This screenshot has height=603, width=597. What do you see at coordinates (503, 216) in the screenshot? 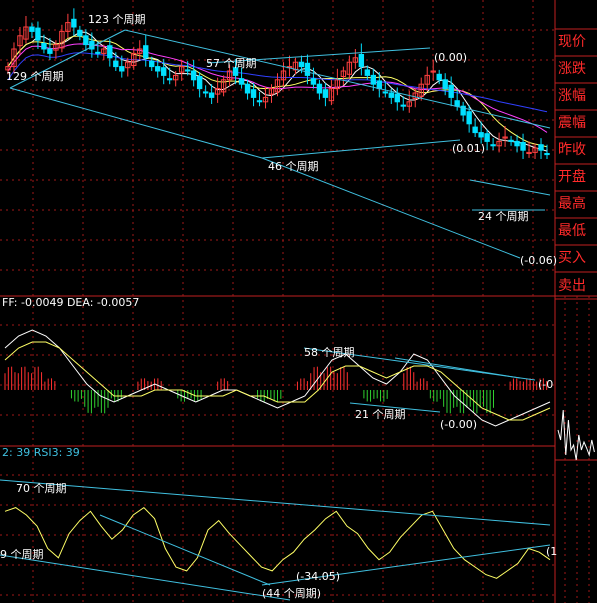
I see `price-annotation: 24 个周期` at bounding box center [503, 216].